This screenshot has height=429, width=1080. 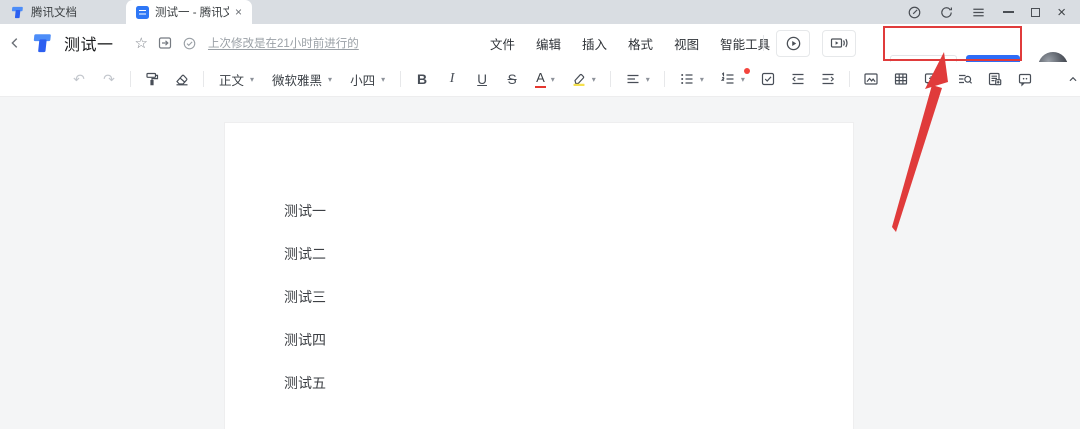 I want to click on menu-view: 视图, so click(x=686, y=43).